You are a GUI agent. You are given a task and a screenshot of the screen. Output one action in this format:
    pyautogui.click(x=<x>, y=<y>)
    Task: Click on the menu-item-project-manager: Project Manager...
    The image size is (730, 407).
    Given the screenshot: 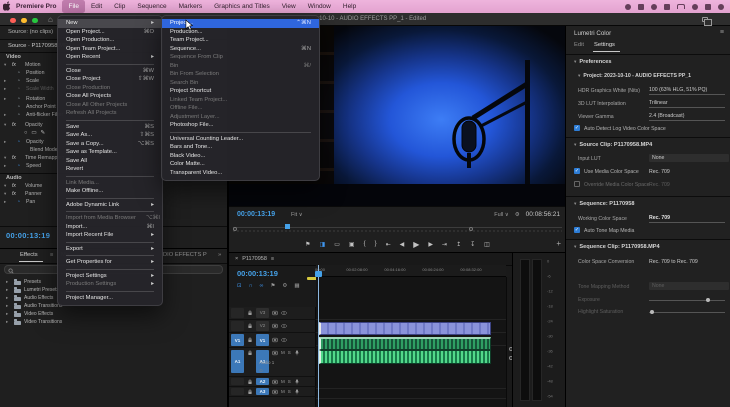 What is the action you would take?
    pyautogui.click(x=110, y=298)
    